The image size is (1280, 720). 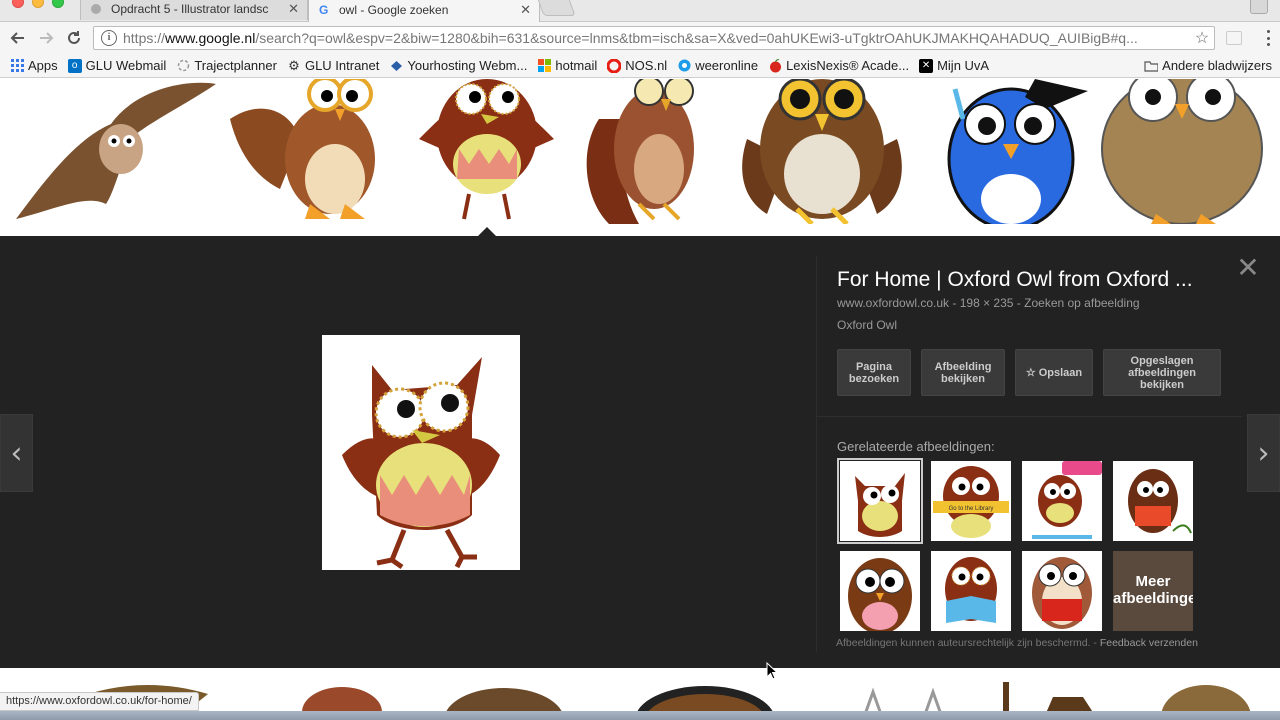 I want to click on bookmark-glu-intranet: ⚙ GLU Intranet, so click(x=333, y=65).